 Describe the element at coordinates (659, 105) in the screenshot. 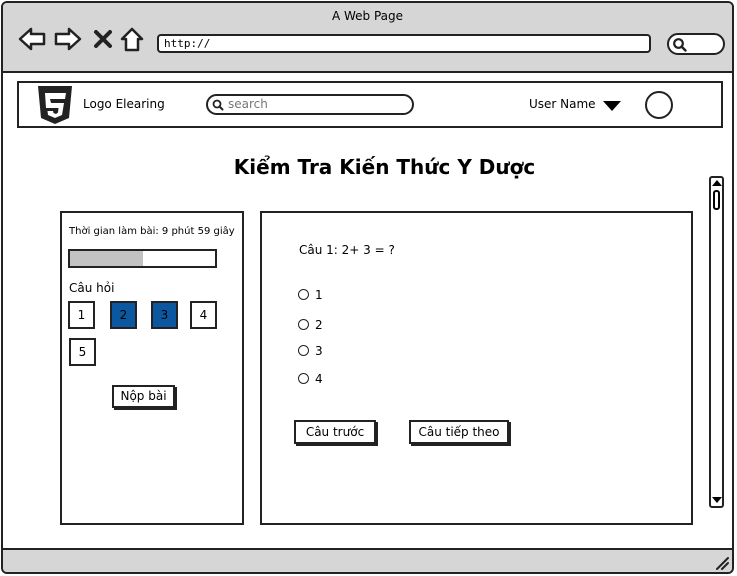

I see `avatar` at that location.